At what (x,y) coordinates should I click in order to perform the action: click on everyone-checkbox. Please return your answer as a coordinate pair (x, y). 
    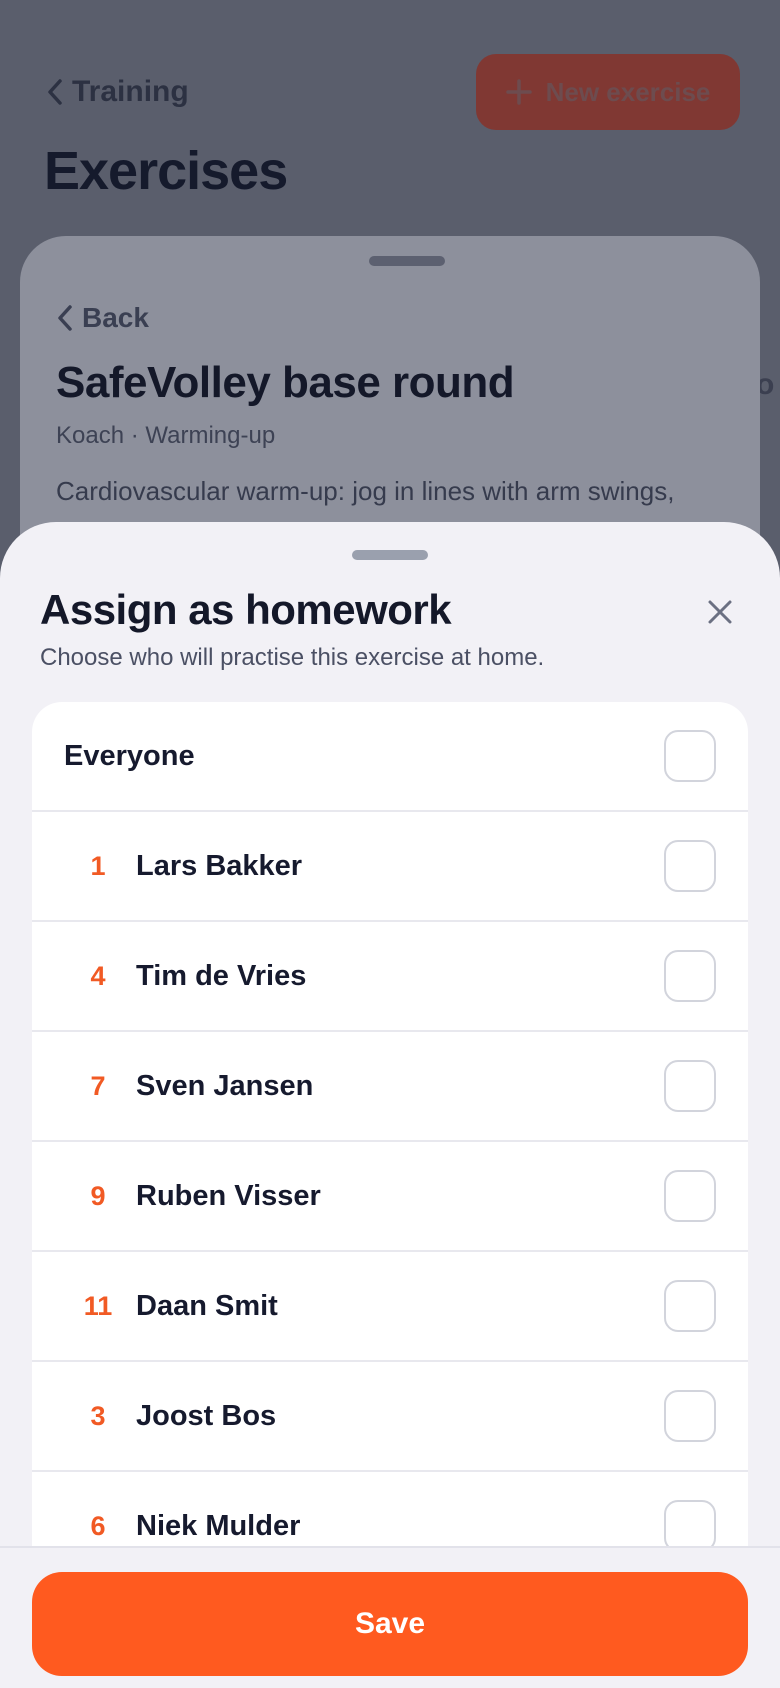
    Looking at the image, I should click on (690, 756).